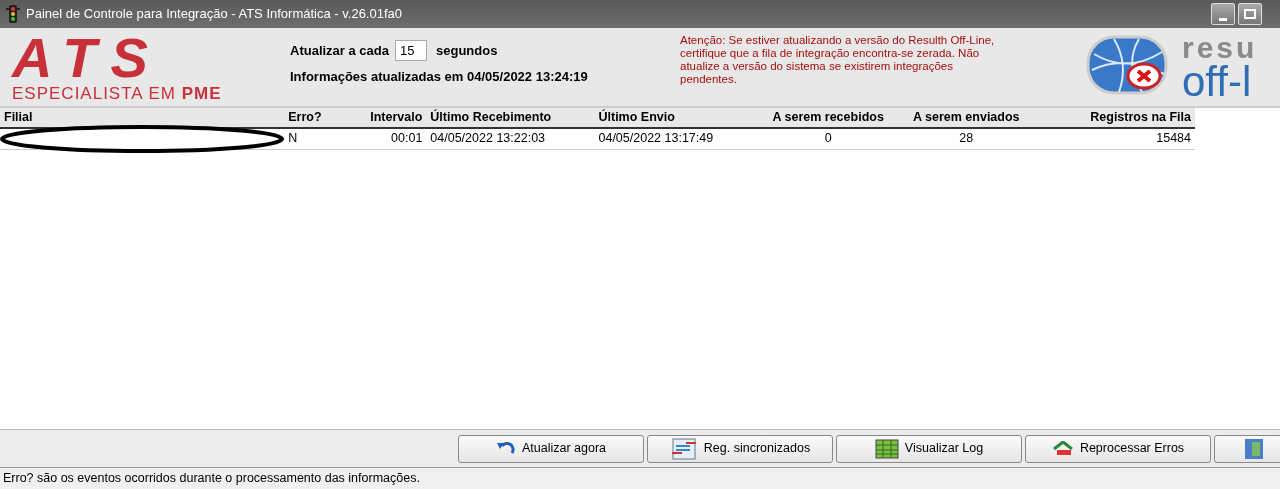 Image resolution: width=1280 pixels, height=489 pixels. Describe the element at coordinates (142, 118) in the screenshot. I see `column-header: Filial` at that location.